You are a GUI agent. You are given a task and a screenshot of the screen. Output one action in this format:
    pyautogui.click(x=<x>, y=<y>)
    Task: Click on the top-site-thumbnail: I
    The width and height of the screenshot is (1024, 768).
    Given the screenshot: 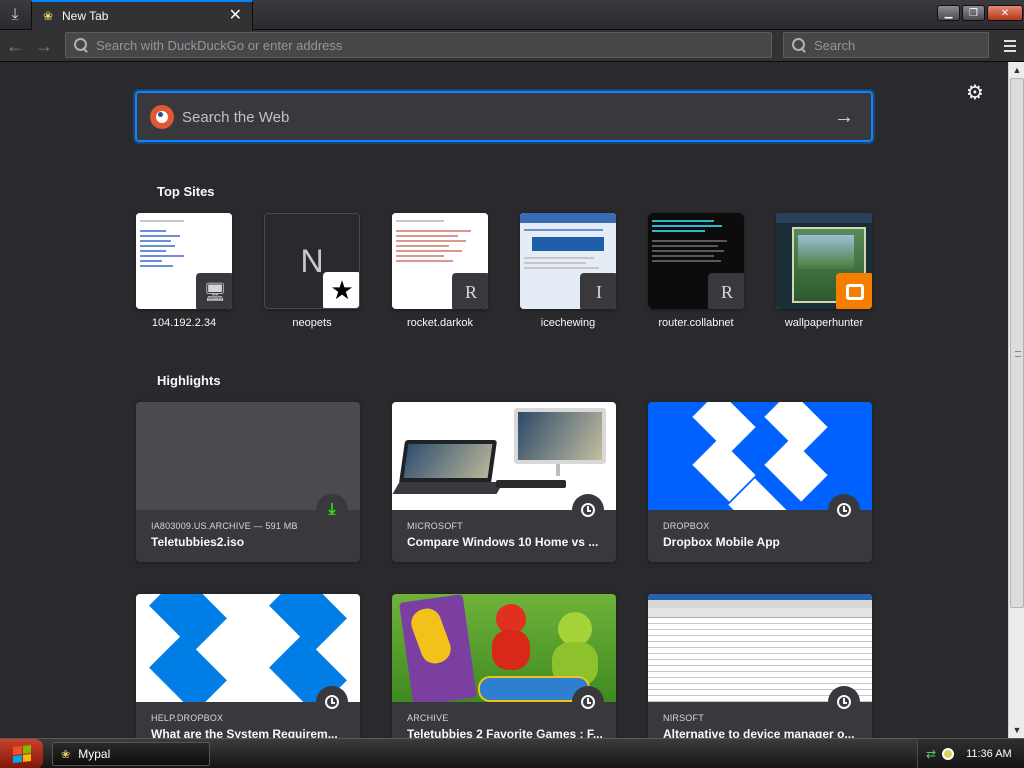 What is the action you would take?
    pyautogui.click(x=568, y=261)
    